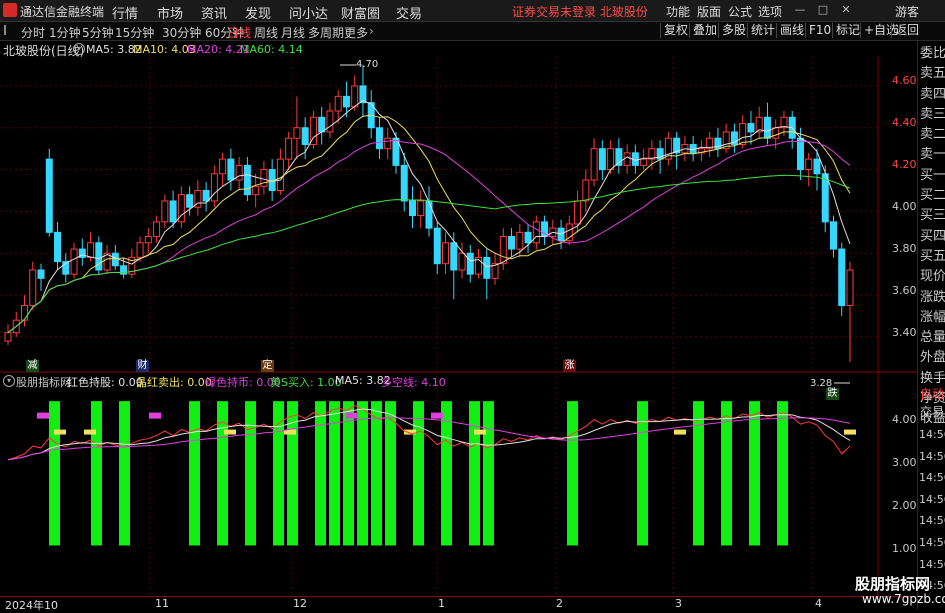  I want to click on minimize-icon: —, so click(800, 10).